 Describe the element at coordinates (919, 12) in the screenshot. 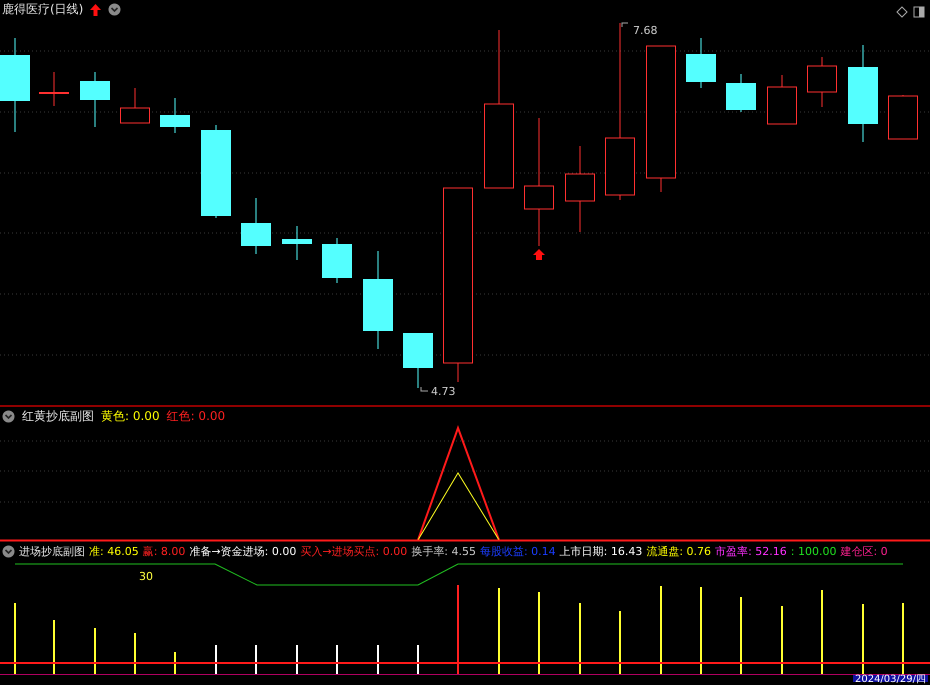

I see `panel-toggle-icon` at that location.